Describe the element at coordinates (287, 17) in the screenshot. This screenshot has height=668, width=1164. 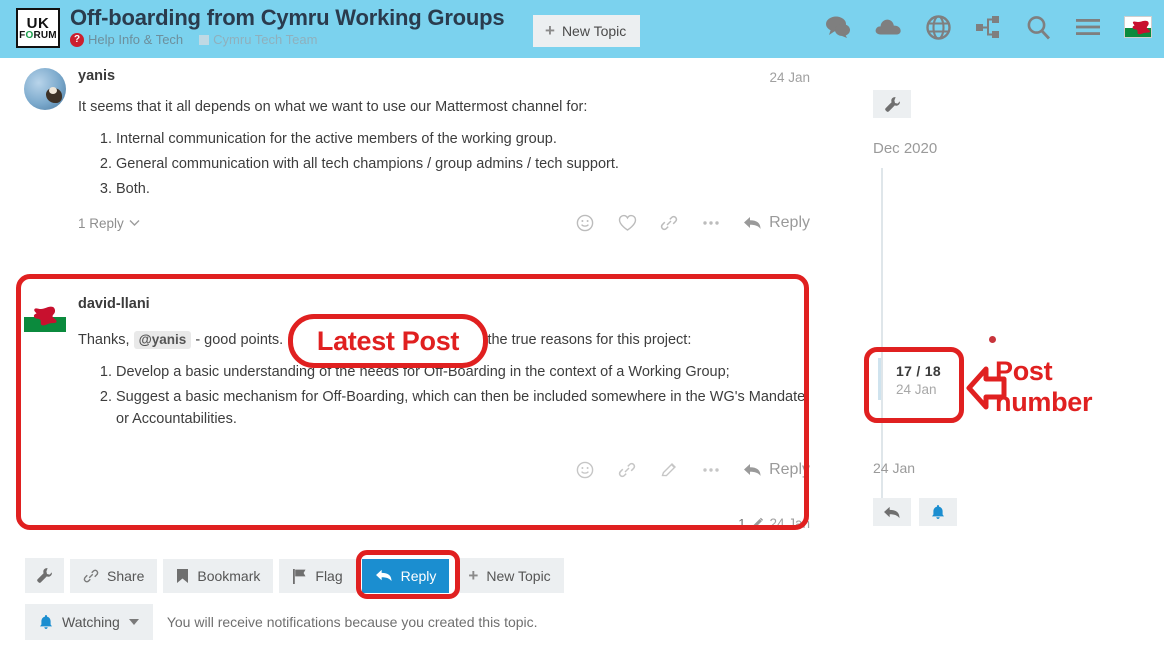
I see `page-title: Off-boarding from Cymru Working Groups` at that location.